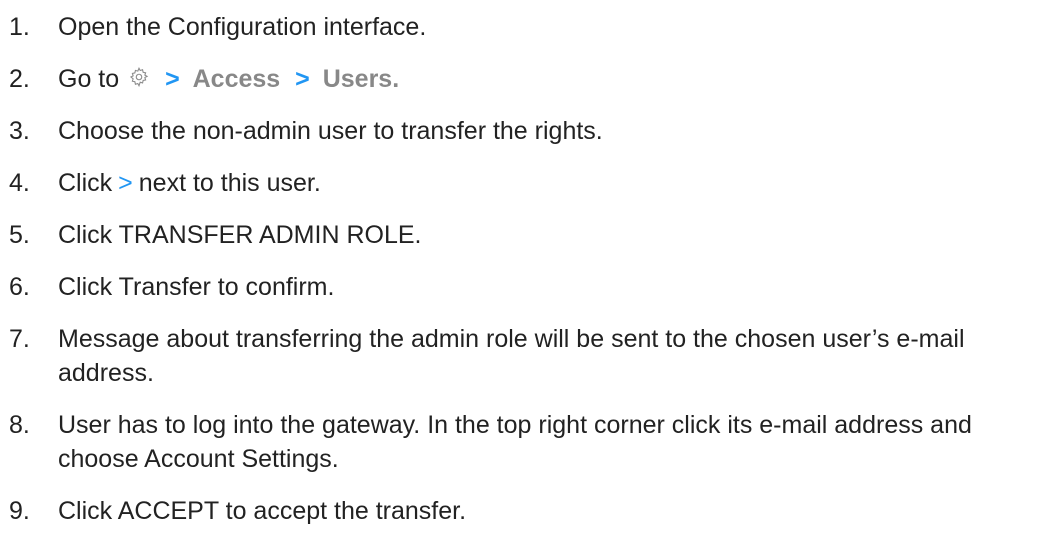 This screenshot has width=1045, height=548. Describe the element at coordinates (196, 287) in the screenshot. I see `step-text: Click Transfer to confirm.` at that location.